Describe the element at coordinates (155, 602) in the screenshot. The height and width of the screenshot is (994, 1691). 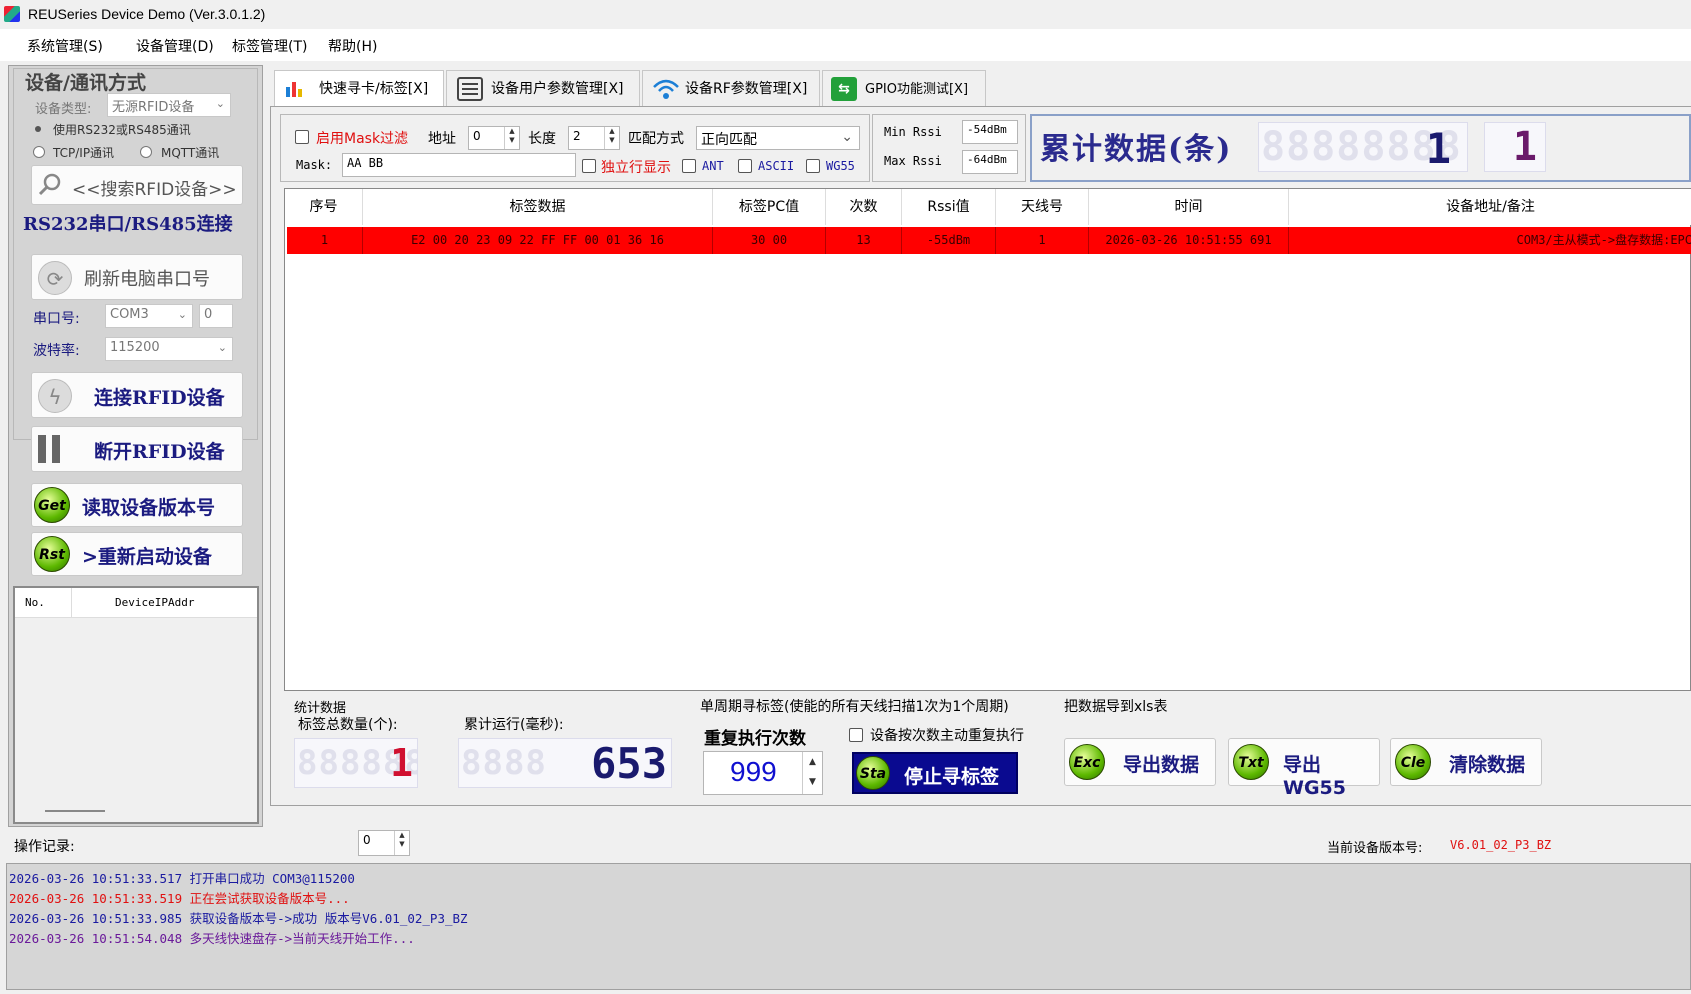
I see `device-list-col-ip: DeviceIPAddr` at that location.